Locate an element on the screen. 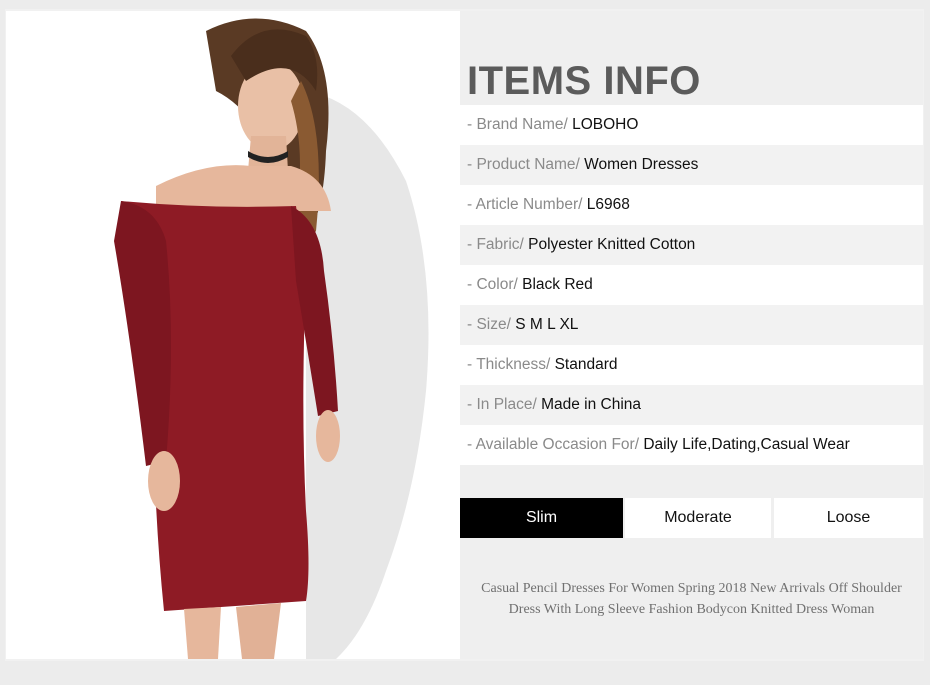  info-row-fabric: - Fabric/ Polyester Knitted Cotton is located at coordinates (691, 245).